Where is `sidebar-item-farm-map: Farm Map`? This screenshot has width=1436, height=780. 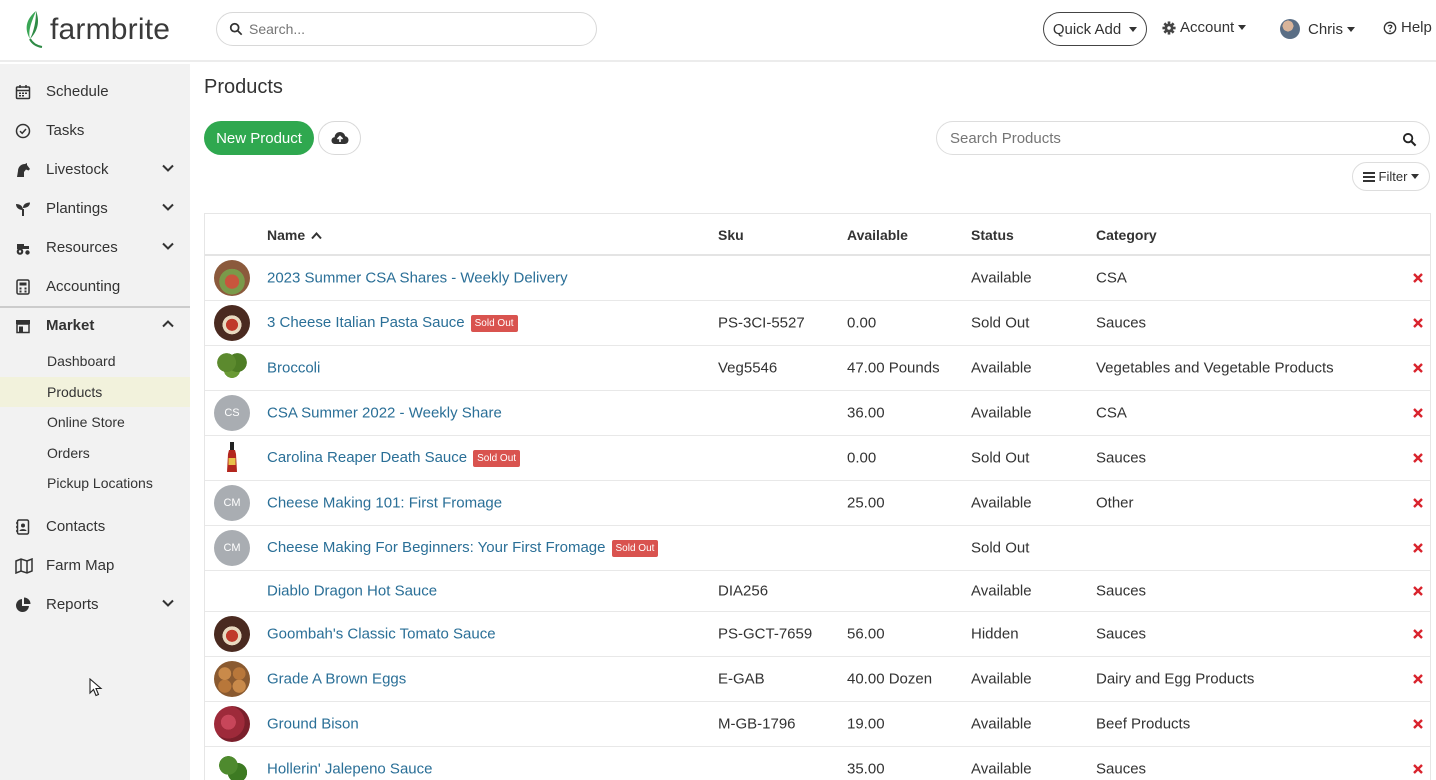 sidebar-item-farm-map: Farm Map is located at coordinates (95, 565).